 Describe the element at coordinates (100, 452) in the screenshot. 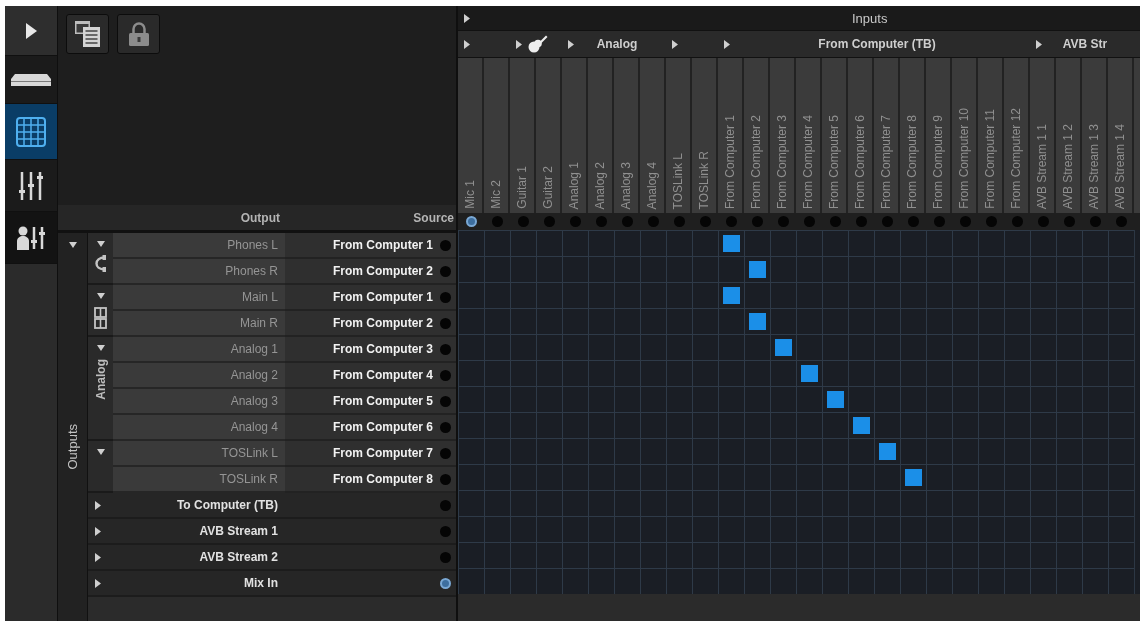

I see `caret-down-icon` at that location.